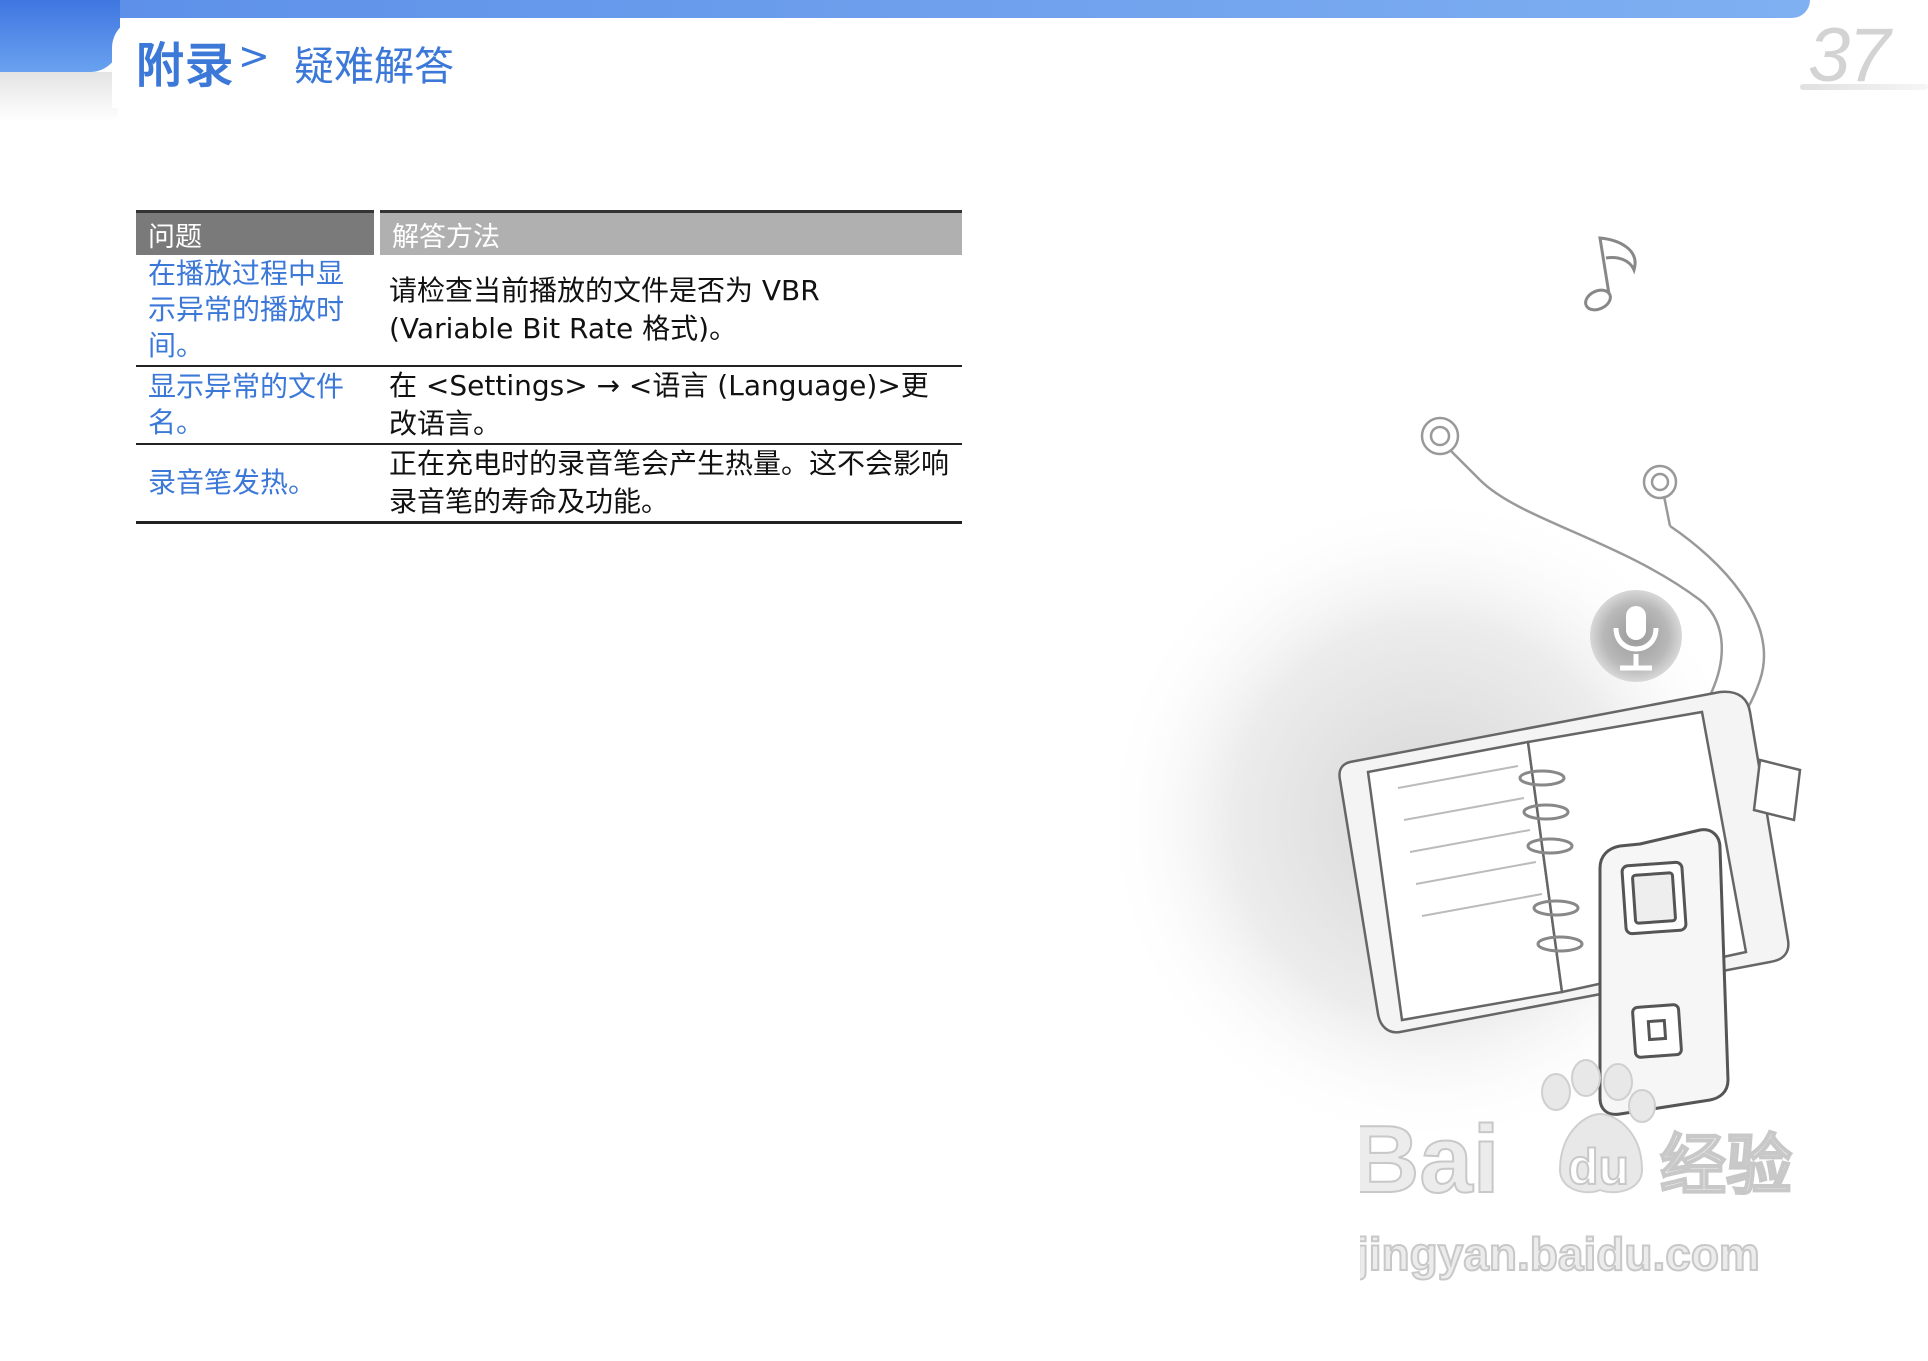  I want to click on page-title: 疑难解答, so click(374, 67).